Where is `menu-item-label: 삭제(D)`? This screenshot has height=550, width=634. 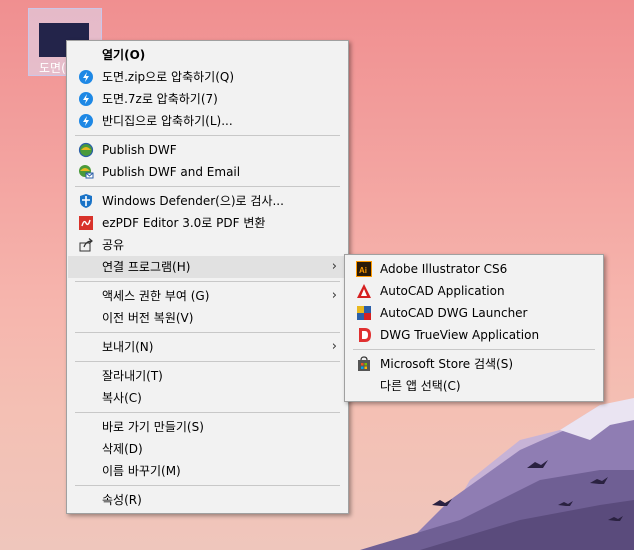
menu-item-label: 삭제(D) is located at coordinates (122, 449).